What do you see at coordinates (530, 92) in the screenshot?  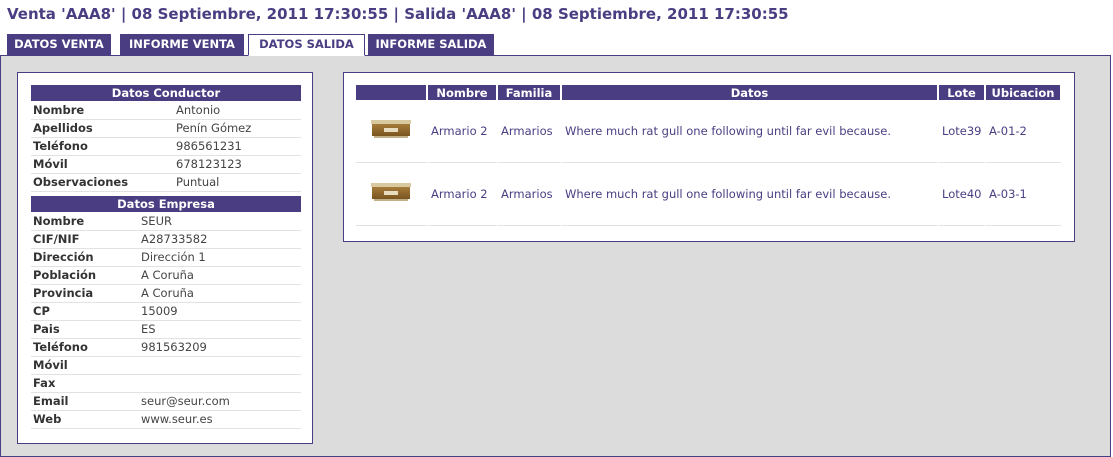 I see `column-header-familia: Familia` at bounding box center [530, 92].